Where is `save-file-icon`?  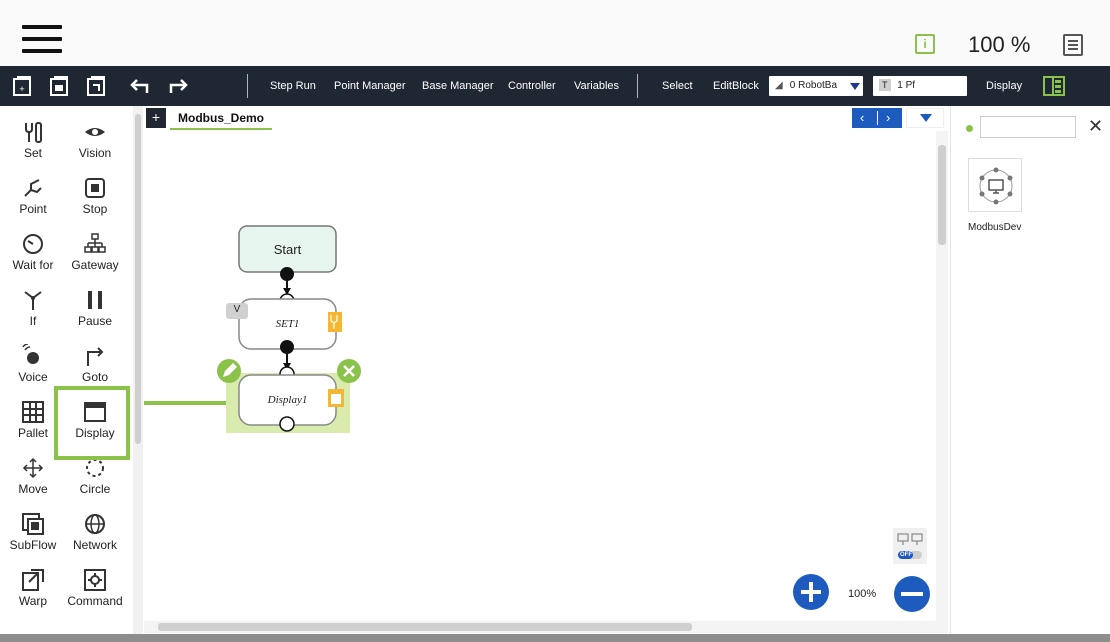
save-file-icon is located at coordinates (97, 86).